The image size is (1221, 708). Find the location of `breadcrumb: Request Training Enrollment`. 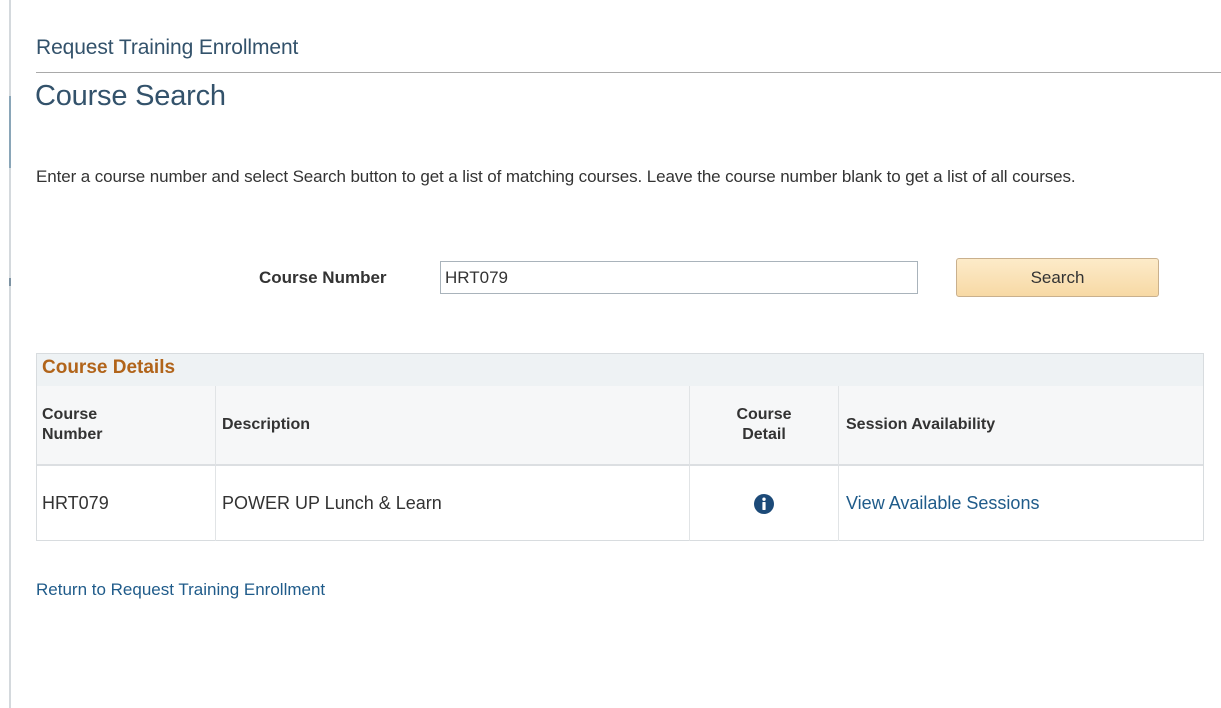

breadcrumb: Request Training Enrollment is located at coordinates (167, 47).